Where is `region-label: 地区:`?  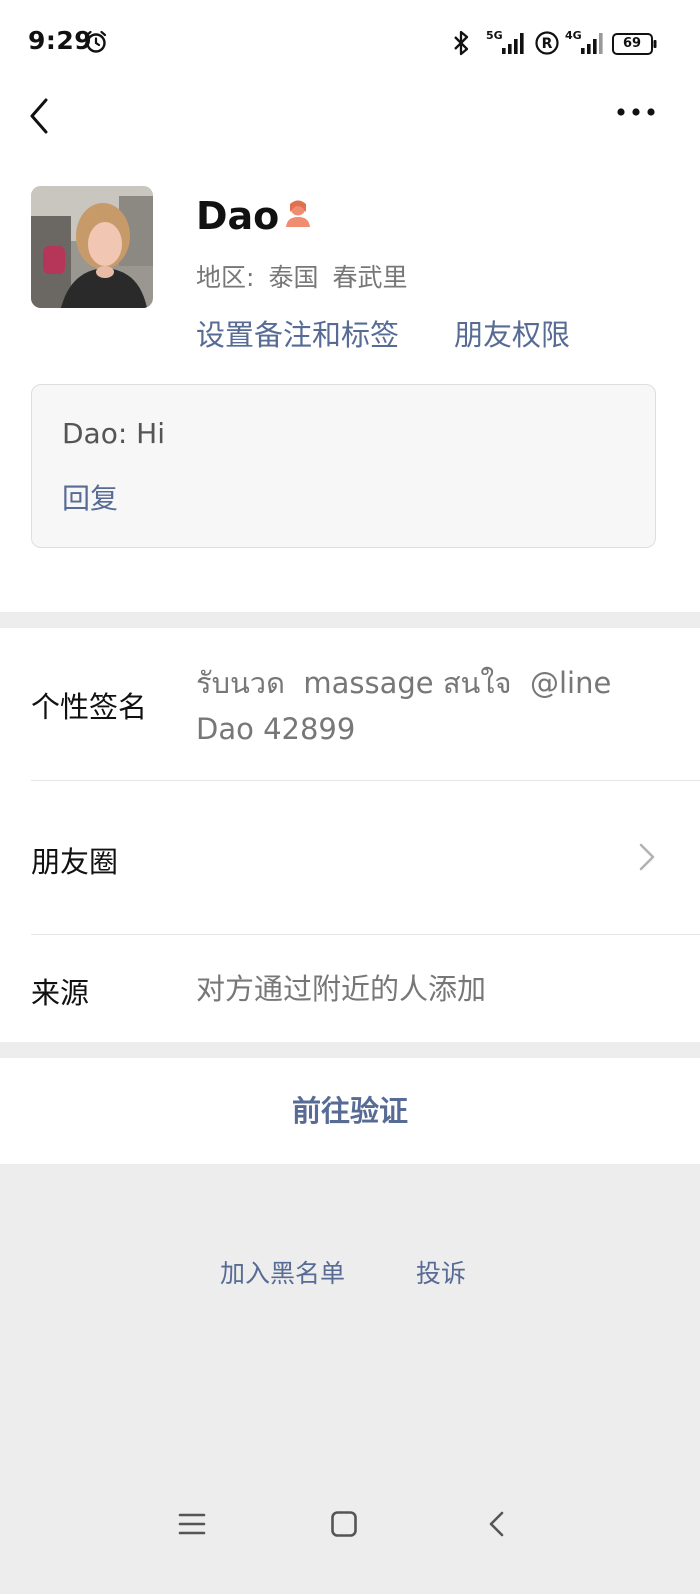 region-label: 地区: is located at coordinates (225, 277).